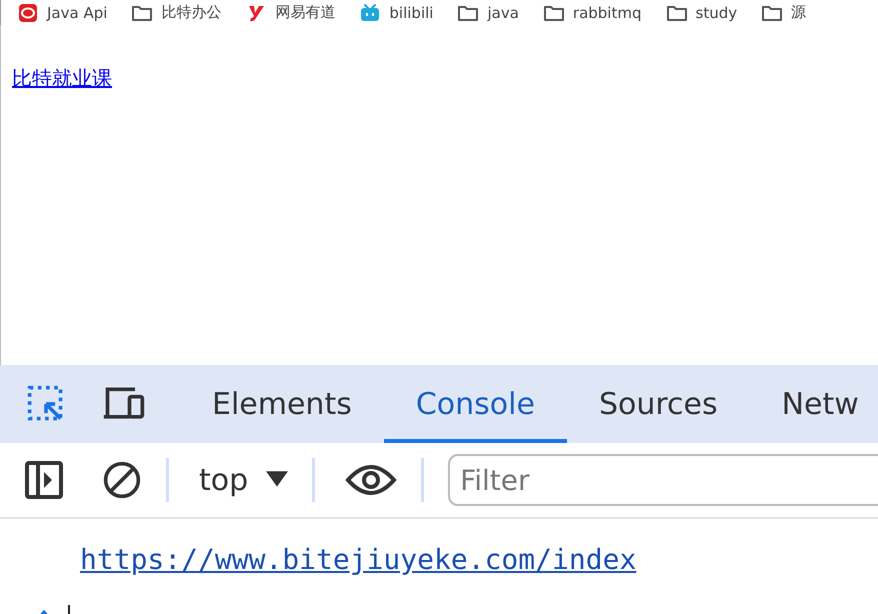 Image resolution: width=878 pixels, height=614 pixels. I want to click on context-dropdown: top, so click(257, 480).